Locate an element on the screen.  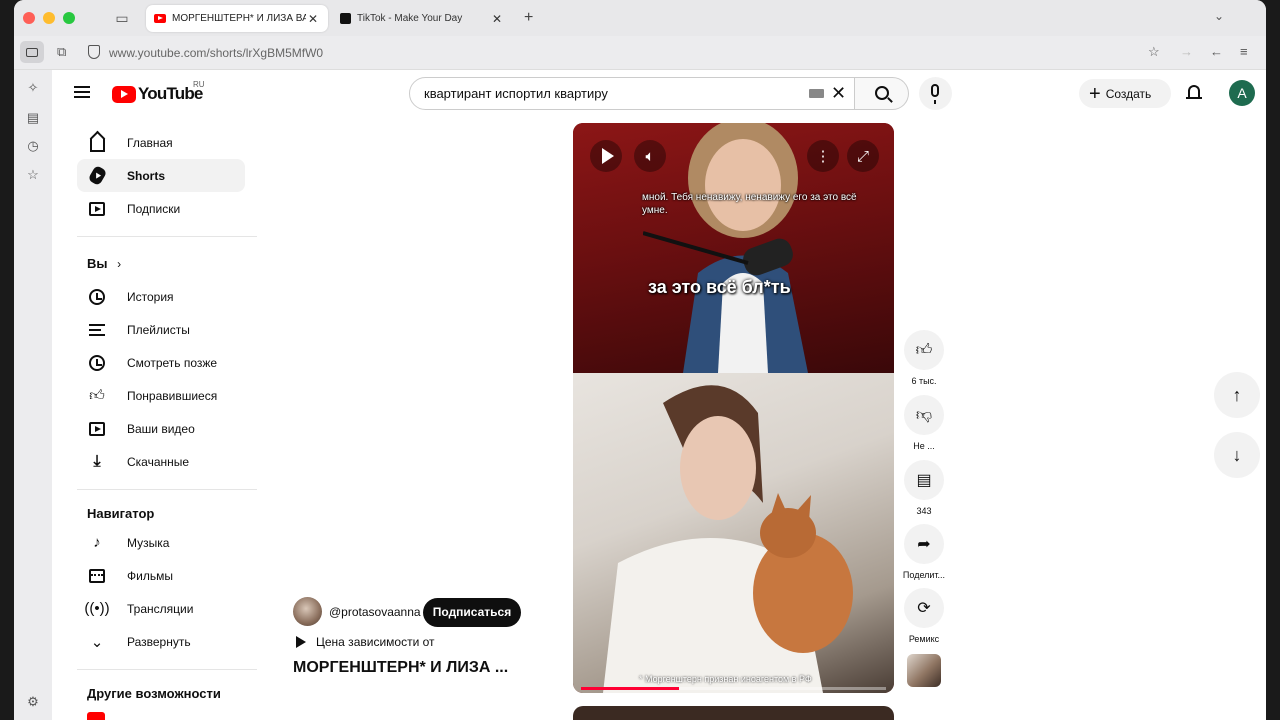
sound-title: Цена зависимости от is located at coordinates (375, 642).